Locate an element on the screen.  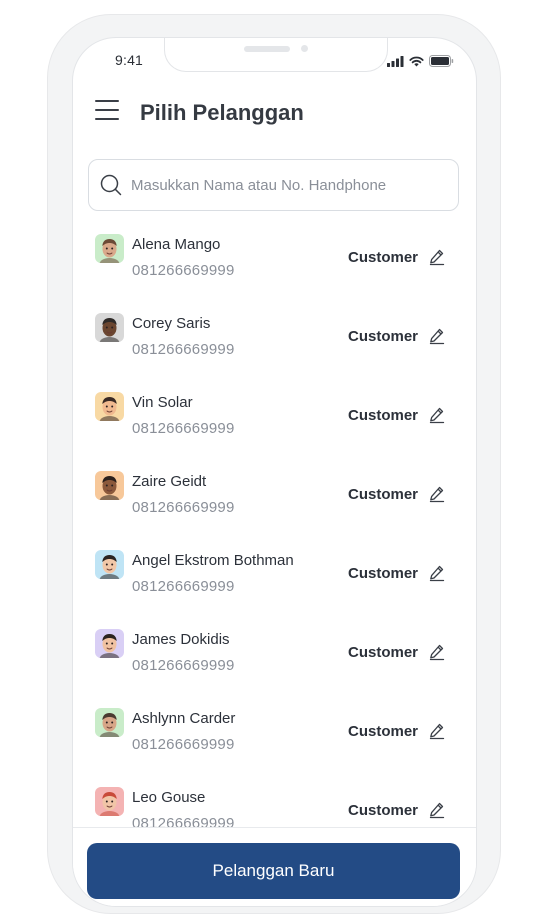
customer-name: Angel Ekstrom Bothman is located at coordinates (213, 560).